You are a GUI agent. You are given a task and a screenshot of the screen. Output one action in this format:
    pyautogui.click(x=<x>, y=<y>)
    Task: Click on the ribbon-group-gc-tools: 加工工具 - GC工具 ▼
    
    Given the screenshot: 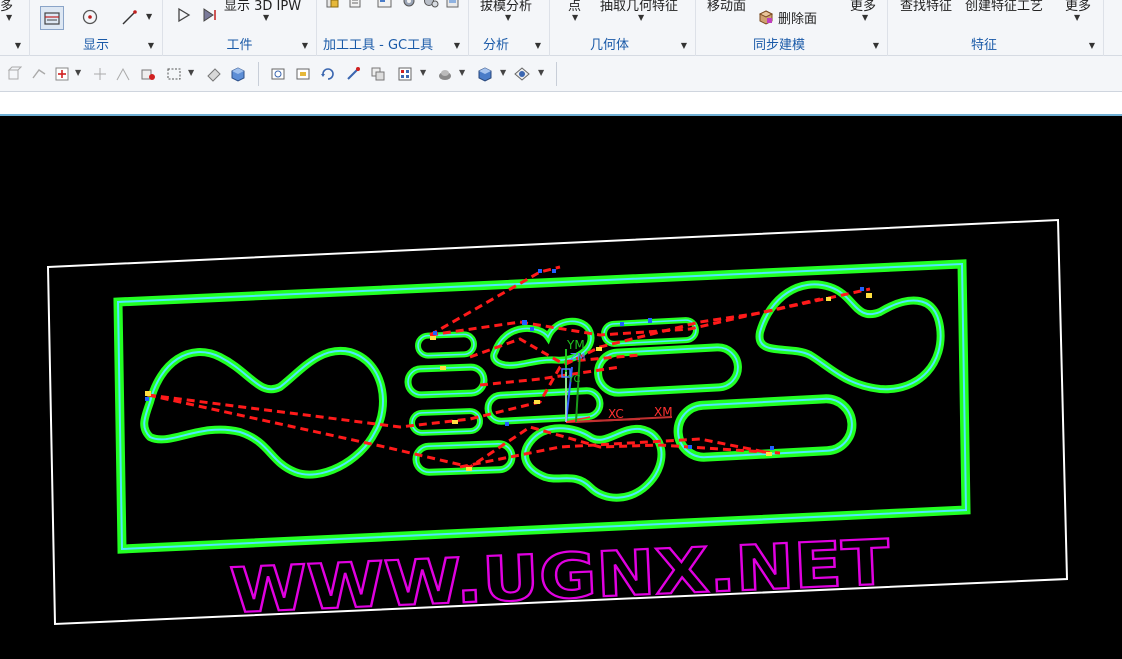 What is the action you would take?
    pyautogui.click(x=393, y=28)
    